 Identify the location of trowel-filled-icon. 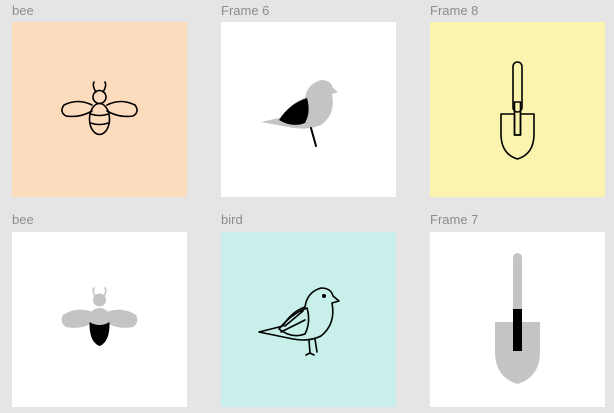
(517, 318).